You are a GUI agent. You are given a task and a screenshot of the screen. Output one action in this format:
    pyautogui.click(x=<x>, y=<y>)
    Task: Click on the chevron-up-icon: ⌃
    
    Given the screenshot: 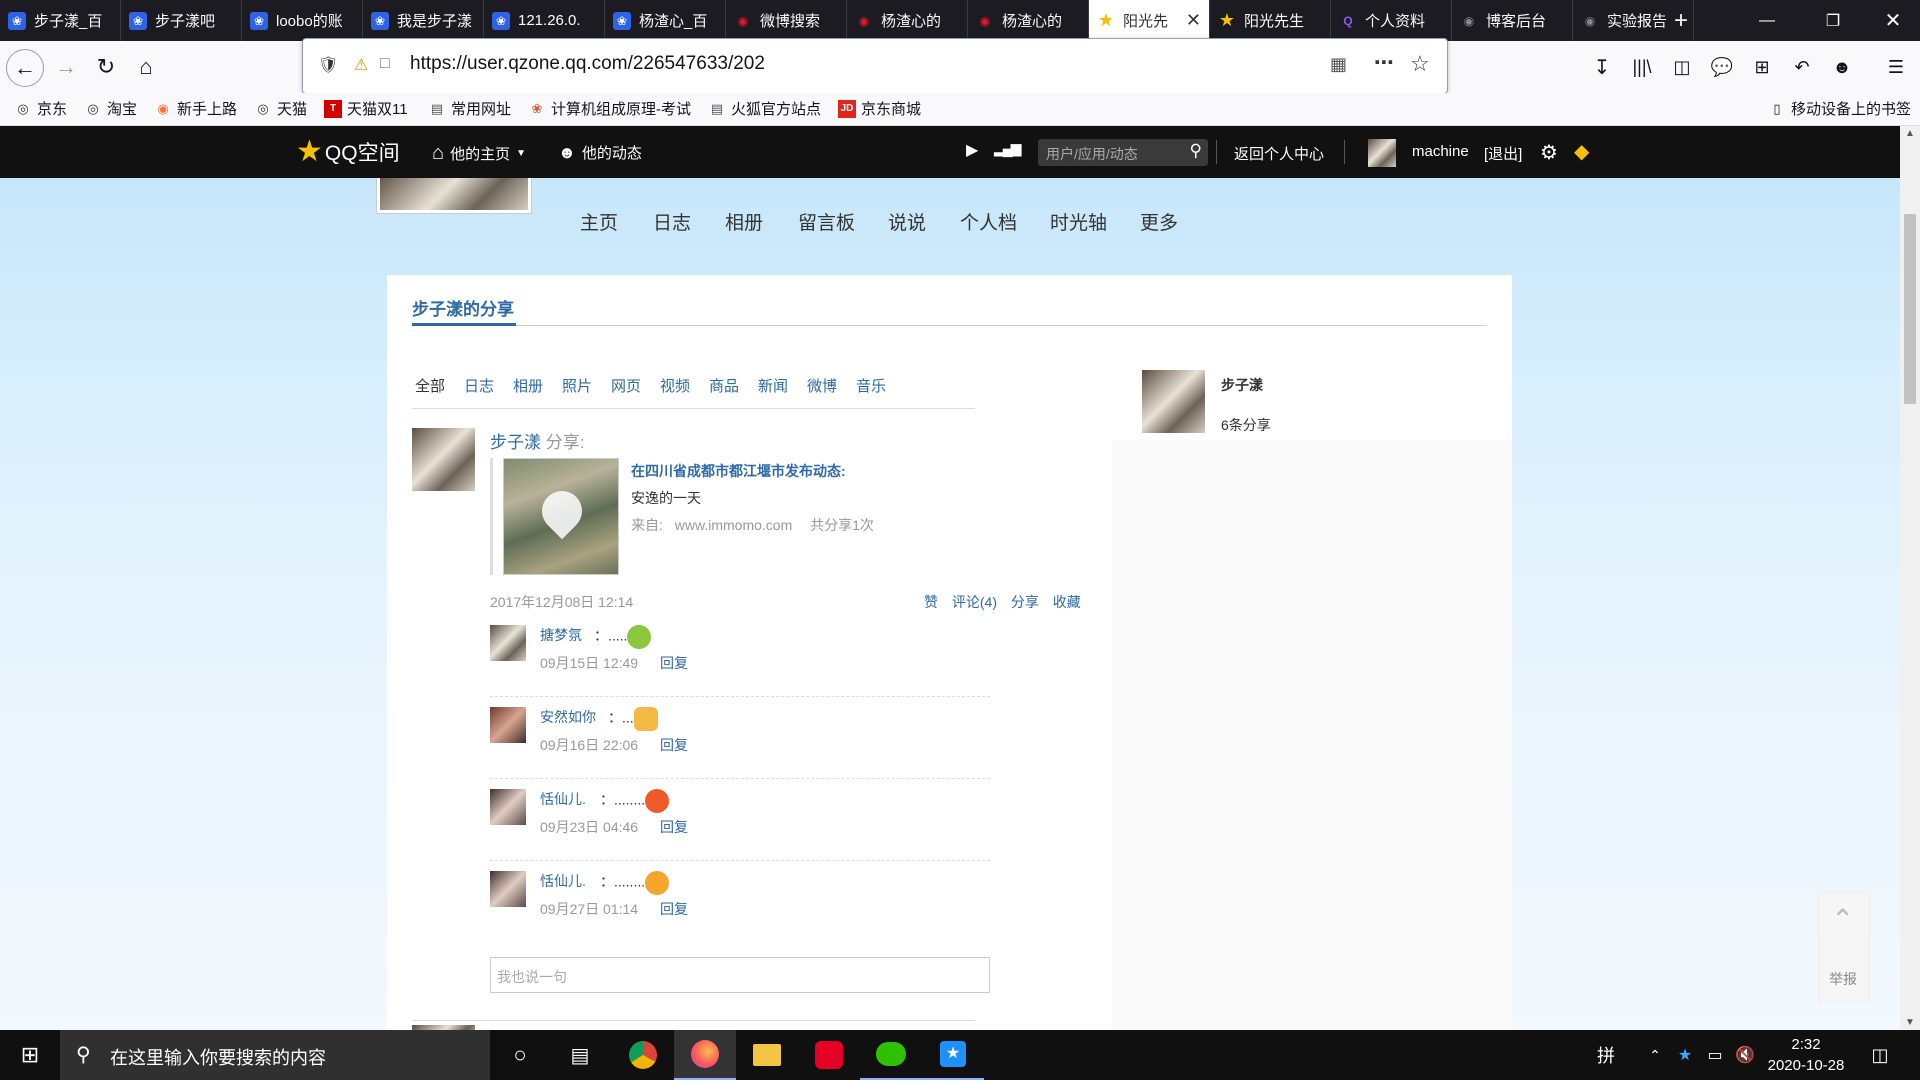 What is the action you would take?
    pyautogui.click(x=1655, y=1055)
    